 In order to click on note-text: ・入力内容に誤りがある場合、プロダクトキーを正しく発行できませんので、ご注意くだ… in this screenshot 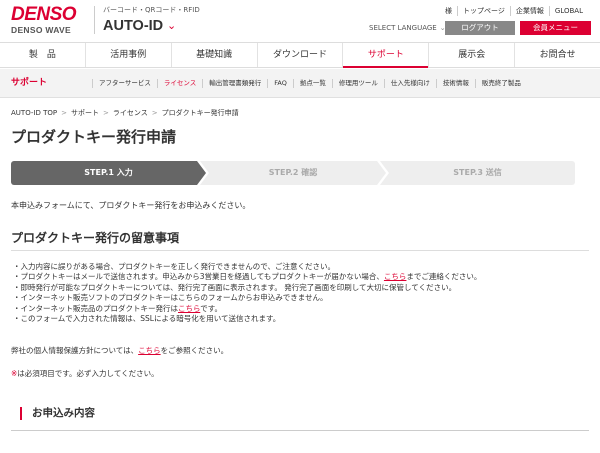, I will do `click(174, 266)`.